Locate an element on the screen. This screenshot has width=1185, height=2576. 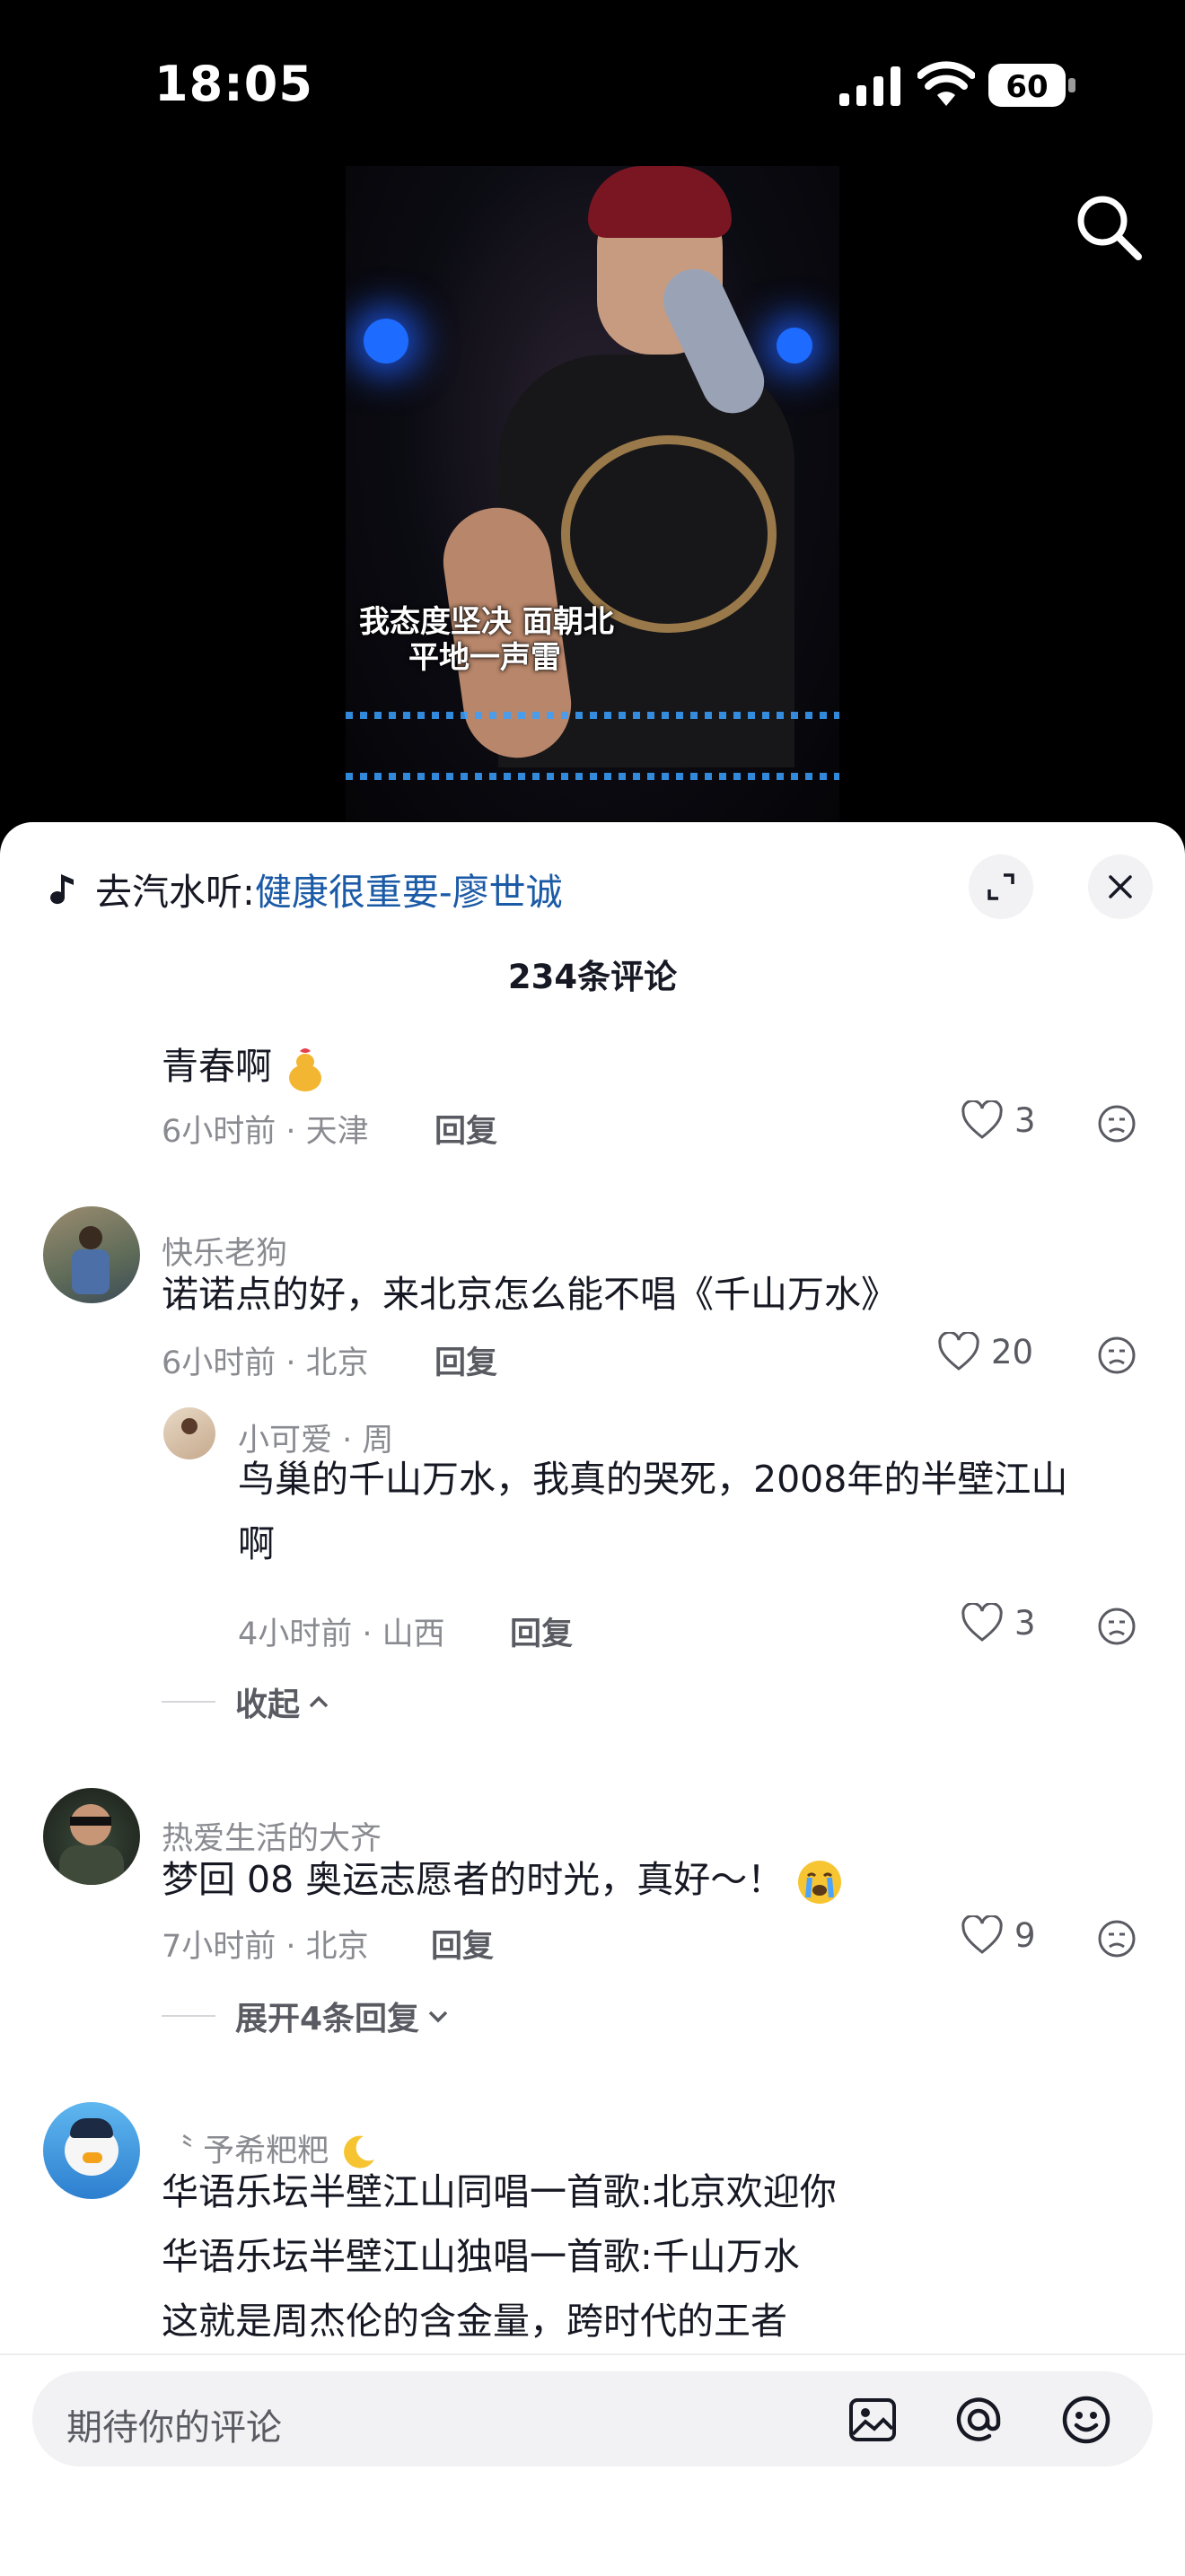
emoji-icon is located at coordinates (1086, 2420).